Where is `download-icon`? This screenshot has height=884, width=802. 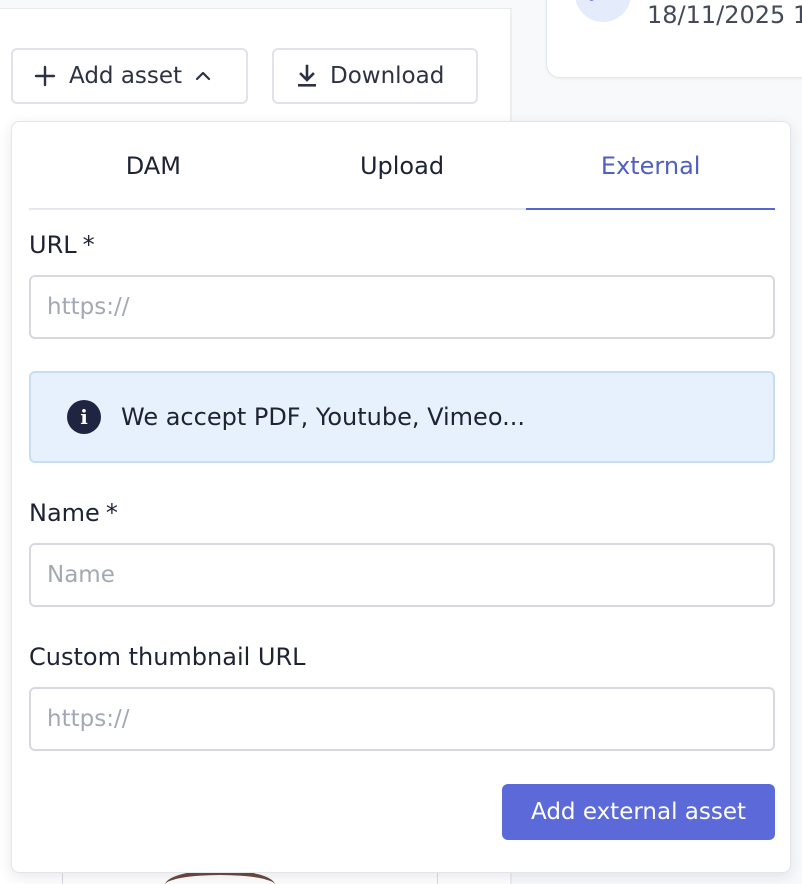 download-icon is located at coordinates (307, 76).